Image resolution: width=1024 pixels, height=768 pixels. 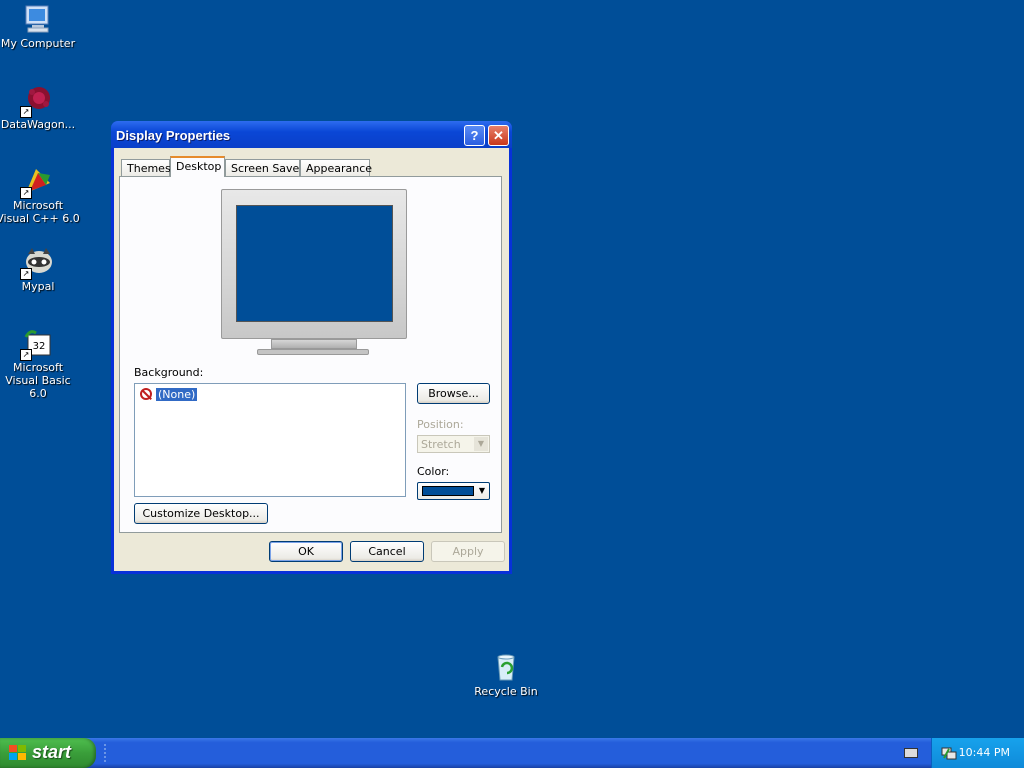 I want to click on start-label: start, so click(x=52, y=752).